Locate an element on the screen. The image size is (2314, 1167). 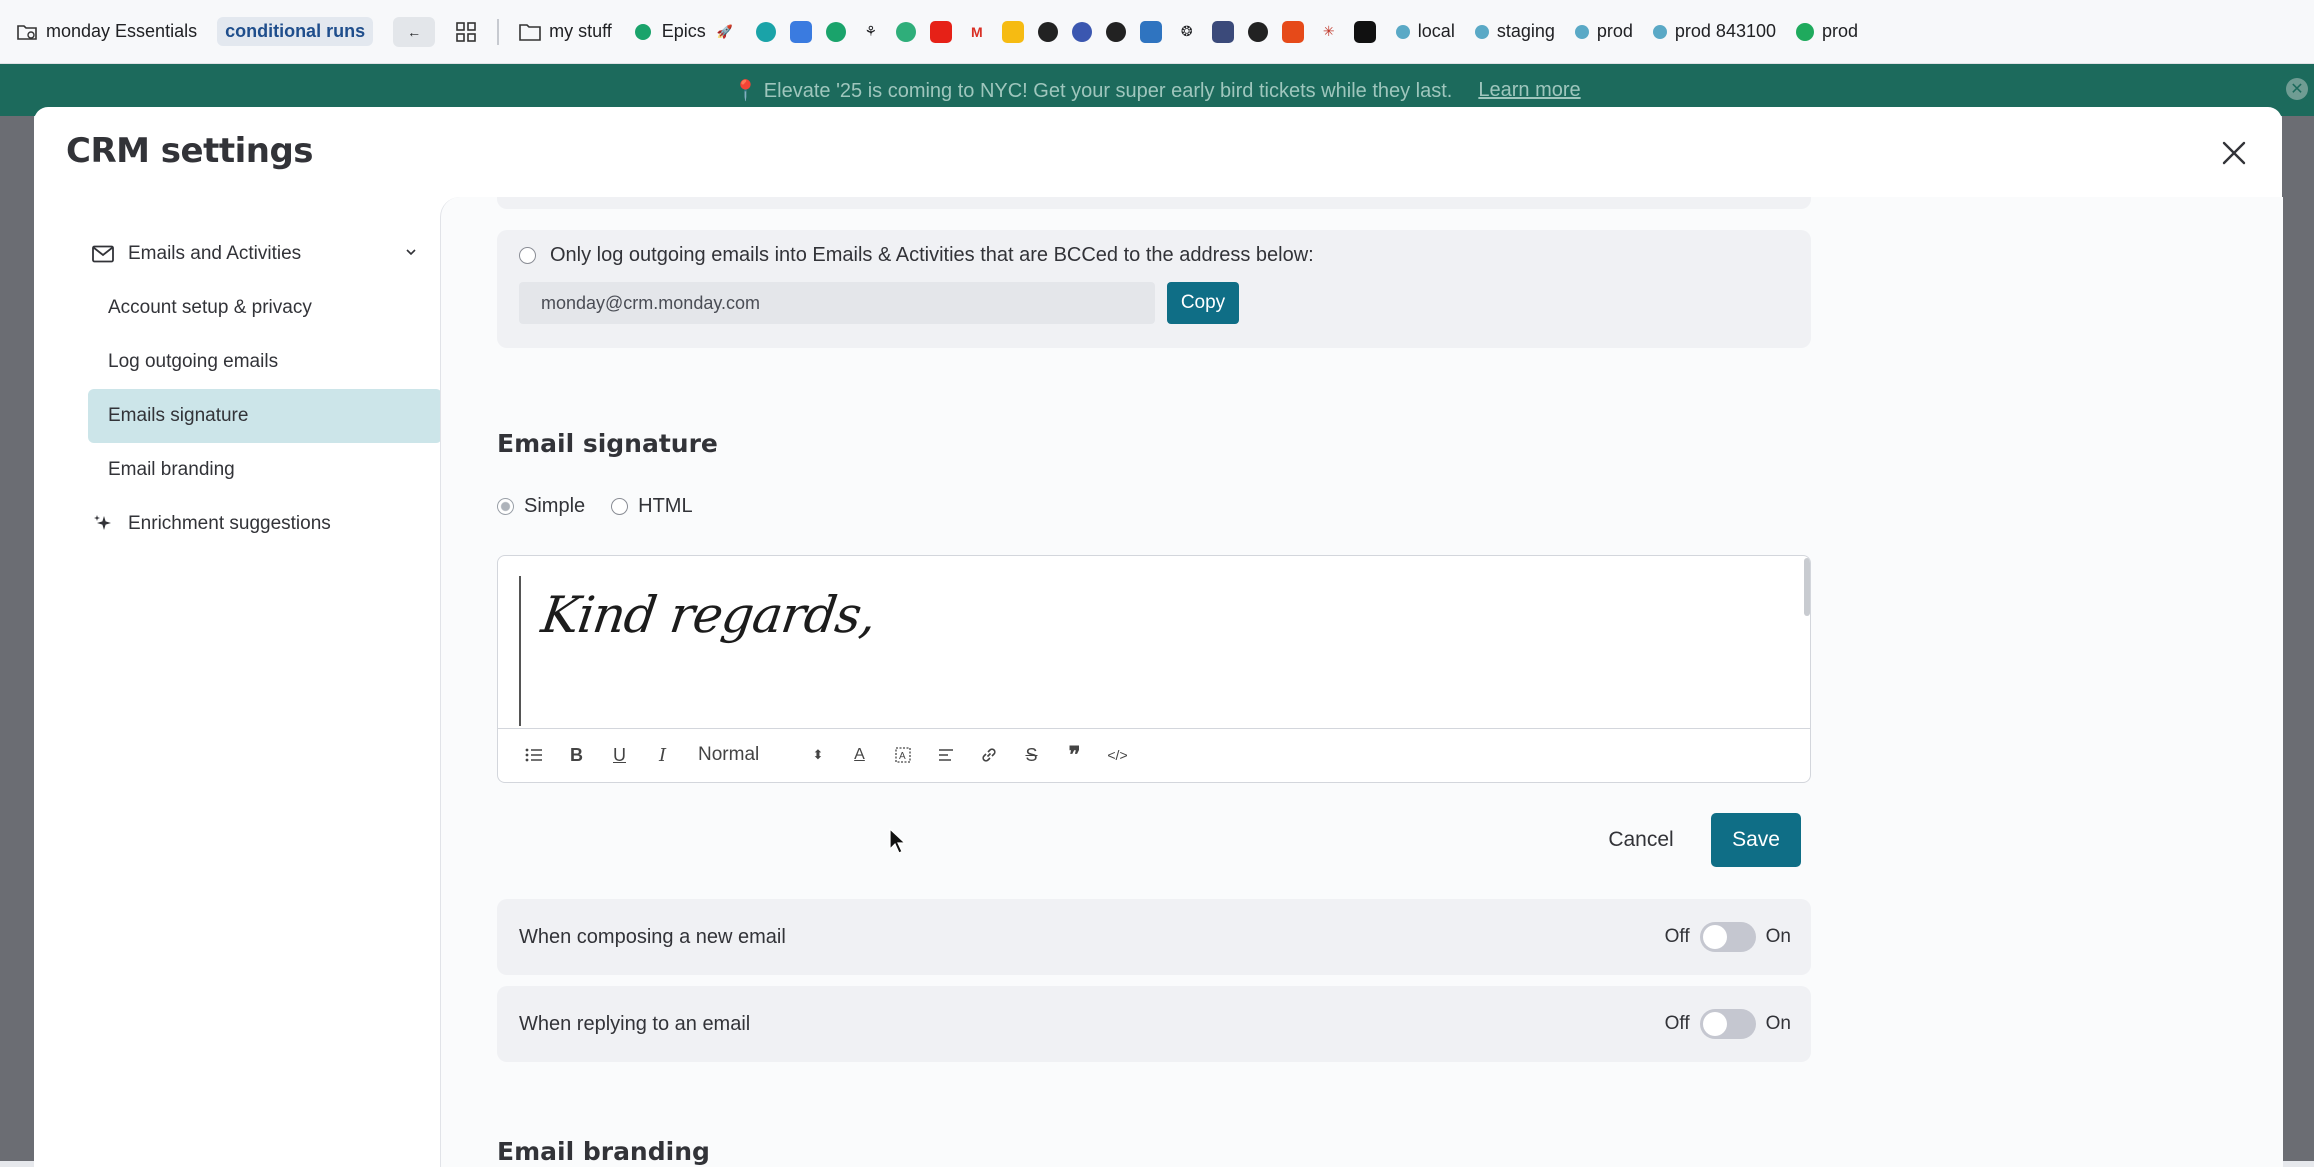
bookmark-prod-843100: prod 843100 is located at coordinates (1714, 31).